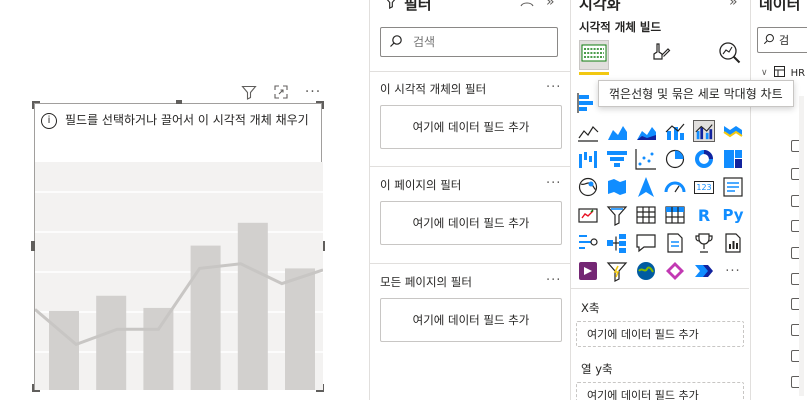 Image resolution: width=807 pixels, height=400 pixels. Describe the element at coordinates (471, 320) in the screenshot. I see `drop-box-all-pages-filters: 여기에 데이터 필드 추가` at that location.